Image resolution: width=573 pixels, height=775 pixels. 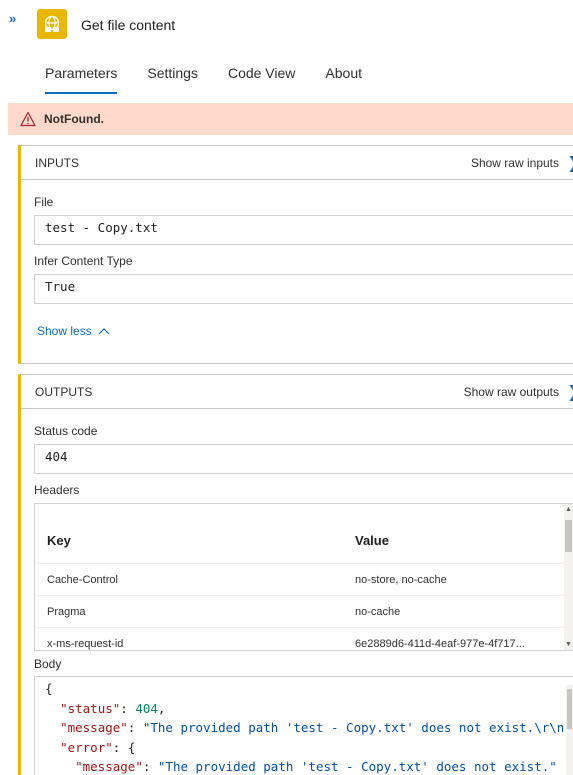 I want to click on code-line: "status": 404,, so click(x=309, y=709).